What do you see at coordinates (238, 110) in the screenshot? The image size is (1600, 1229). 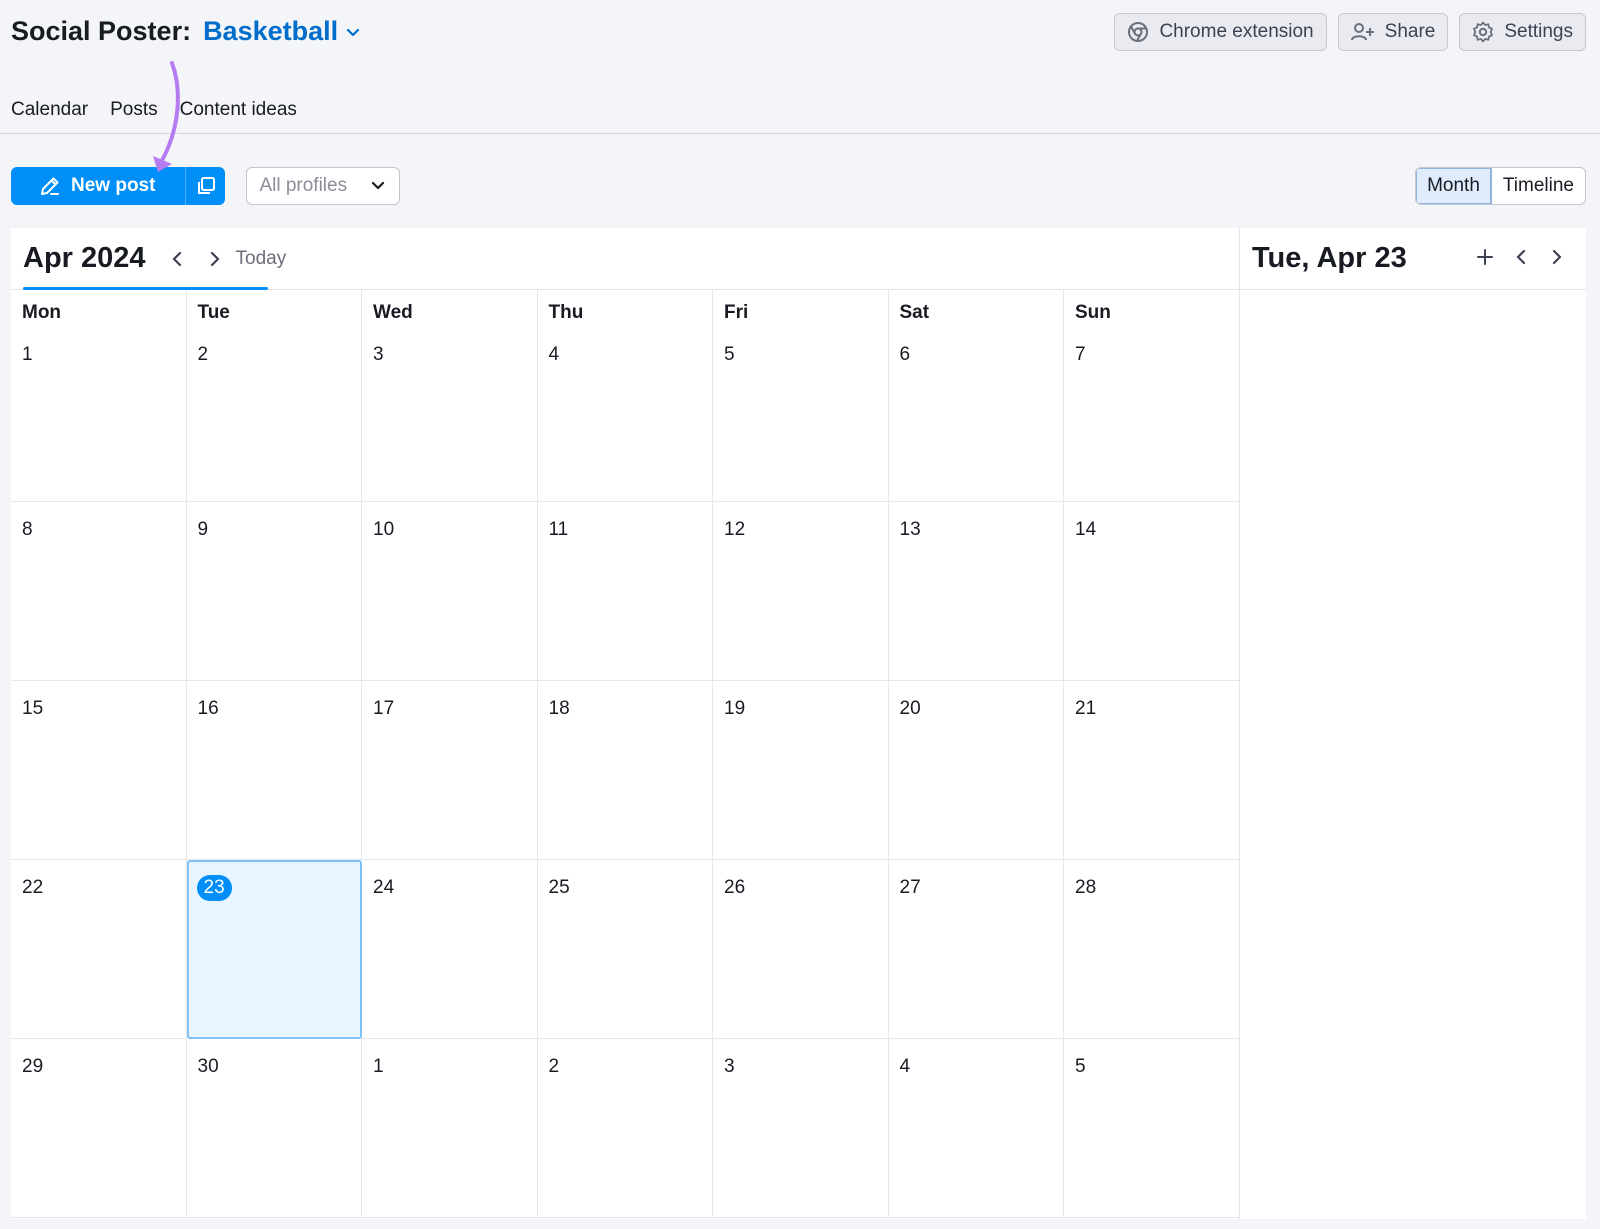 I see `tab-content-ideas: Content ideas` at bounding box center [238, 110].